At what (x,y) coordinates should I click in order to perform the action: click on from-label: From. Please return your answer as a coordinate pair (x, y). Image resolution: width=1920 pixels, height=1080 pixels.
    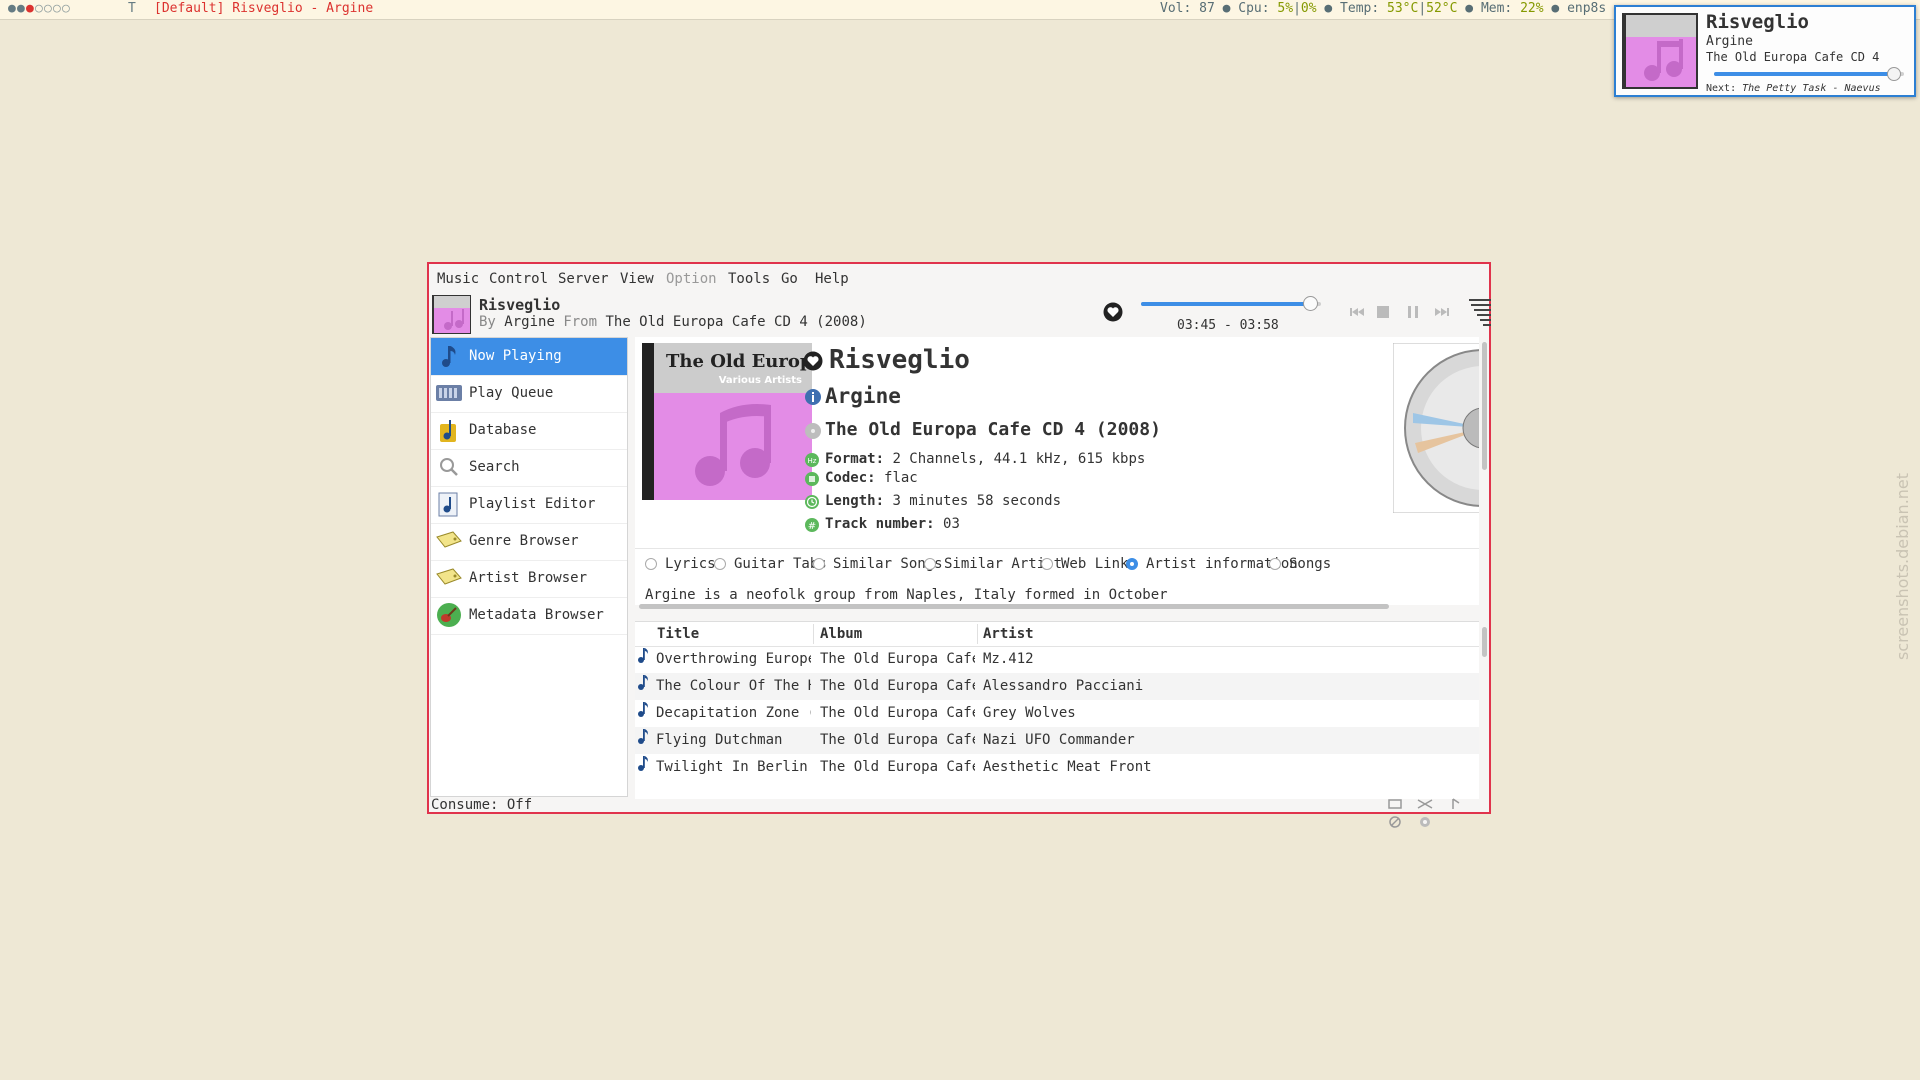
    Looking at the image, I should click on (580, 322).